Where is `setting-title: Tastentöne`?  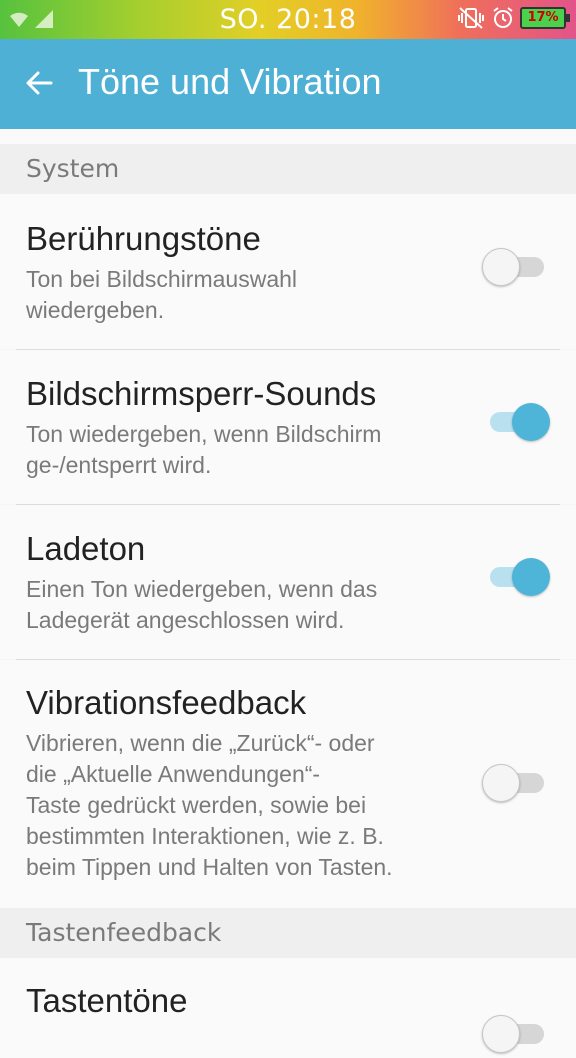
setting-title: Tastentöne is located at coordinates (107, 1000).